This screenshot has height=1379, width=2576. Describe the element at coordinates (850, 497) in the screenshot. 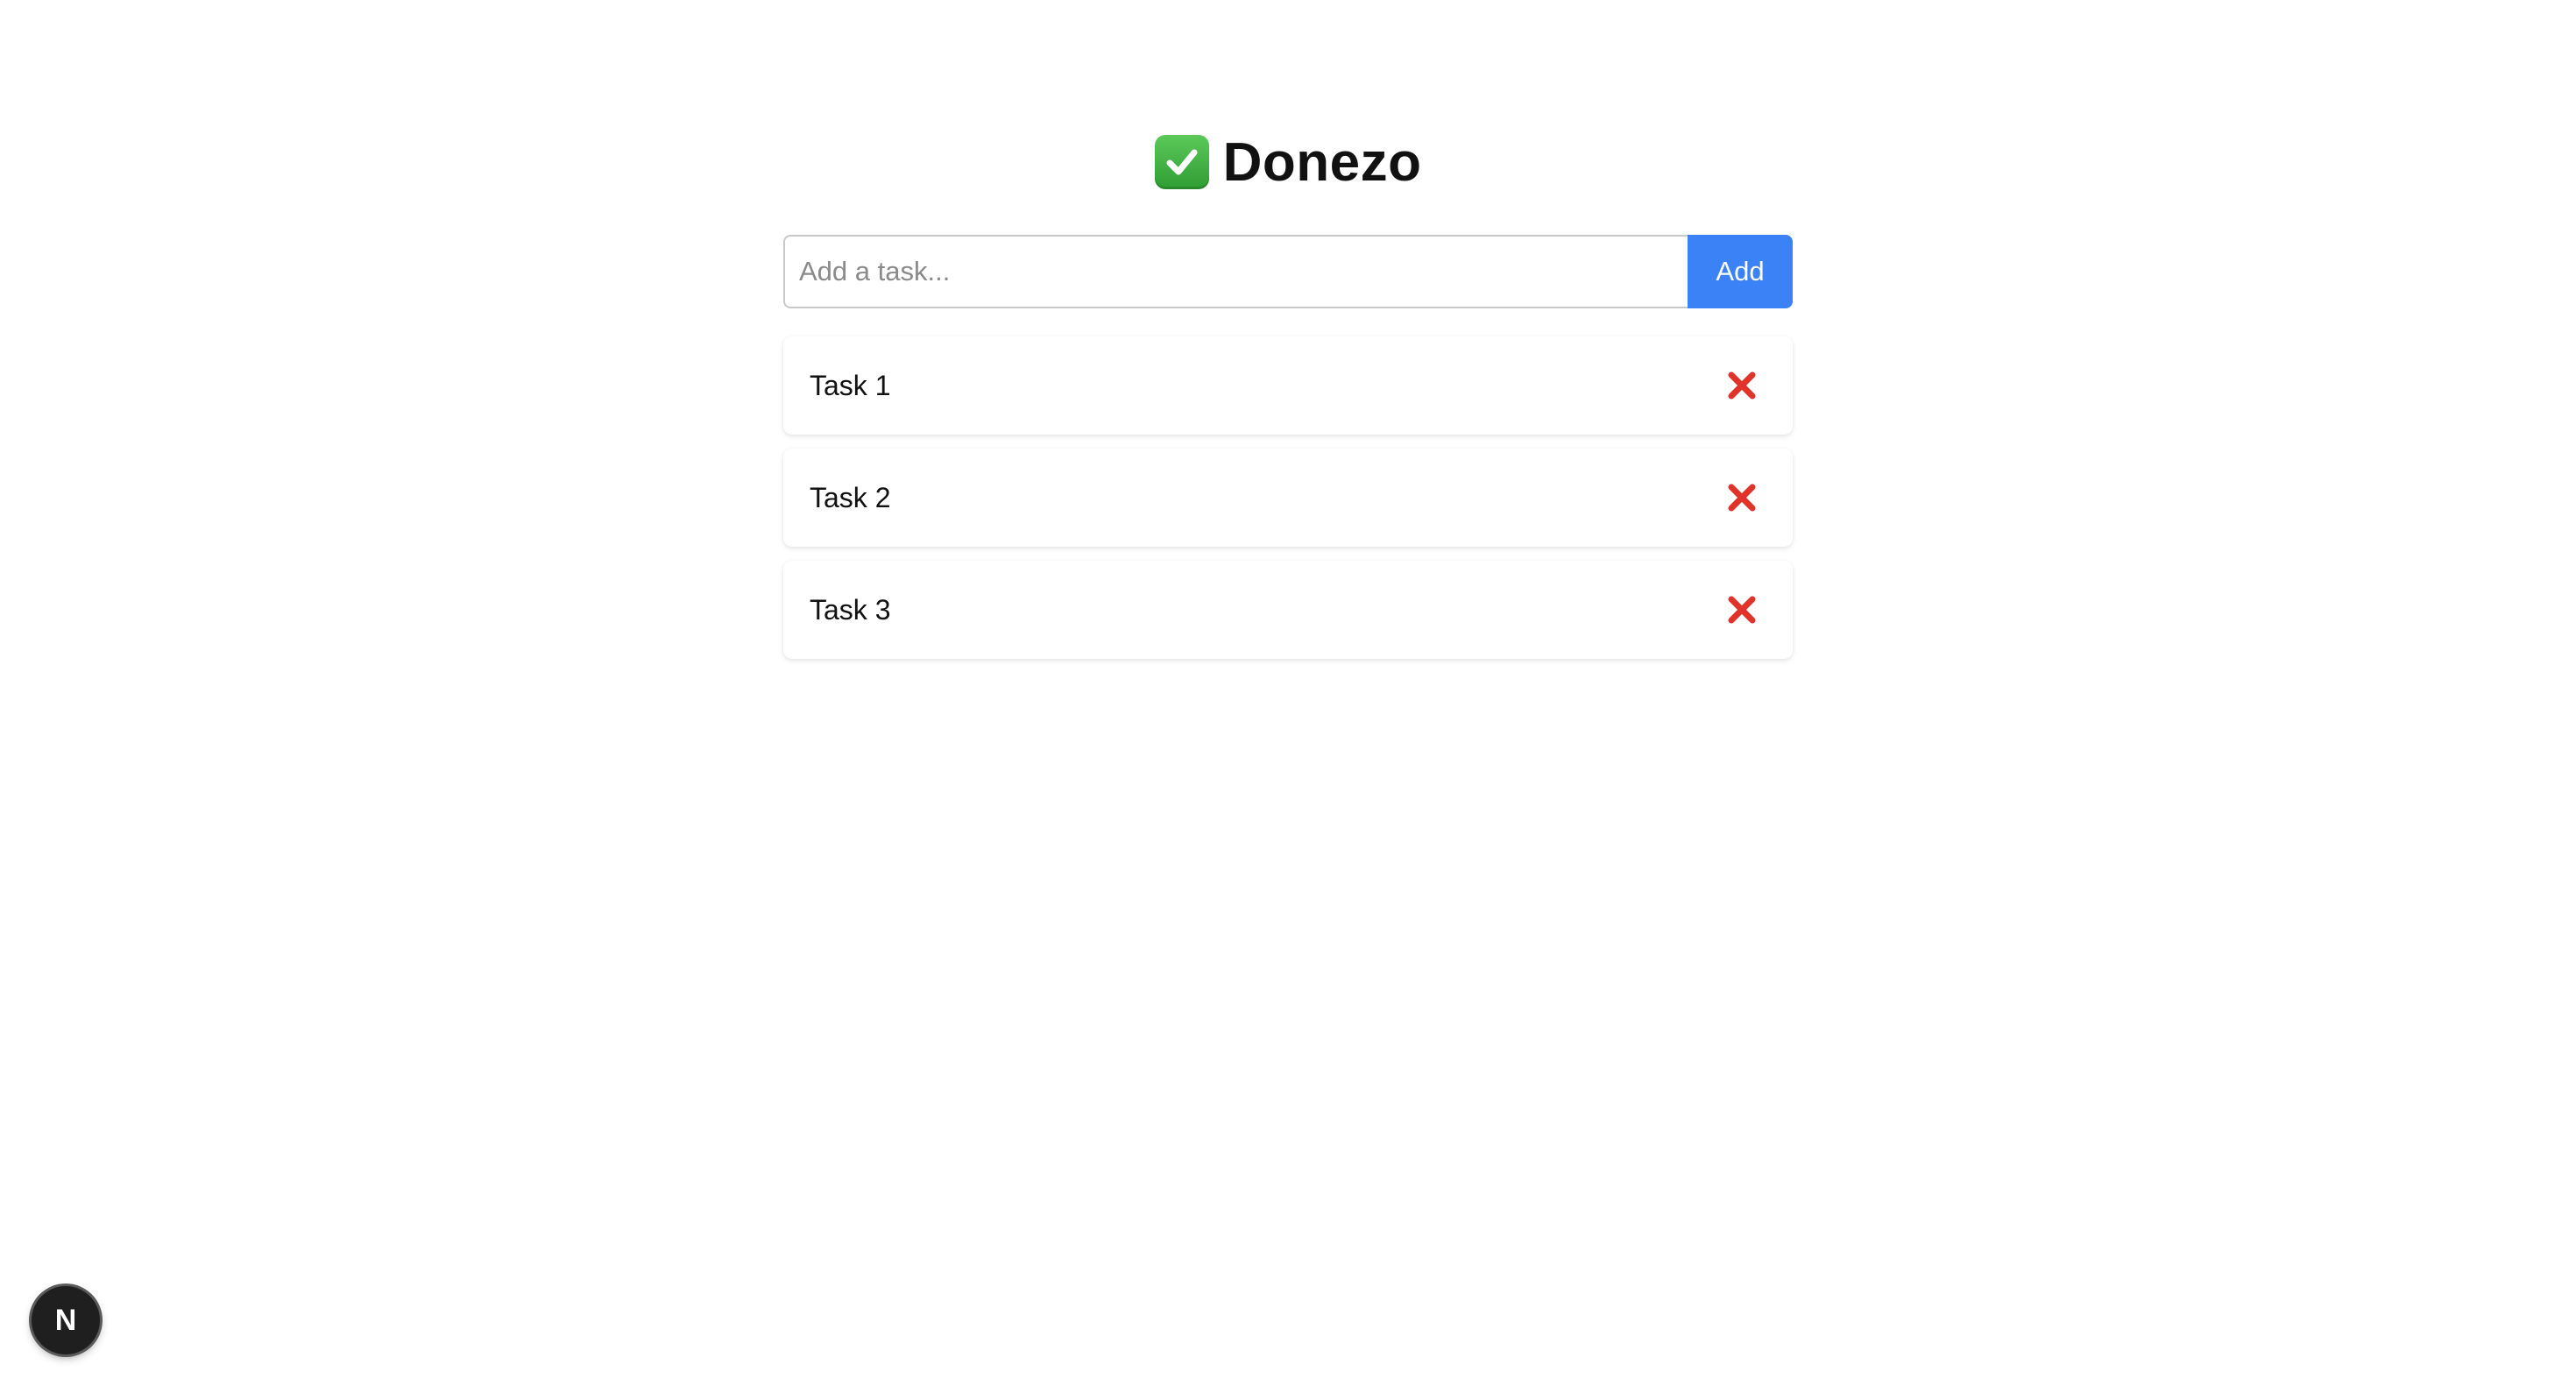

I see `task-label: Task 2` at that location.